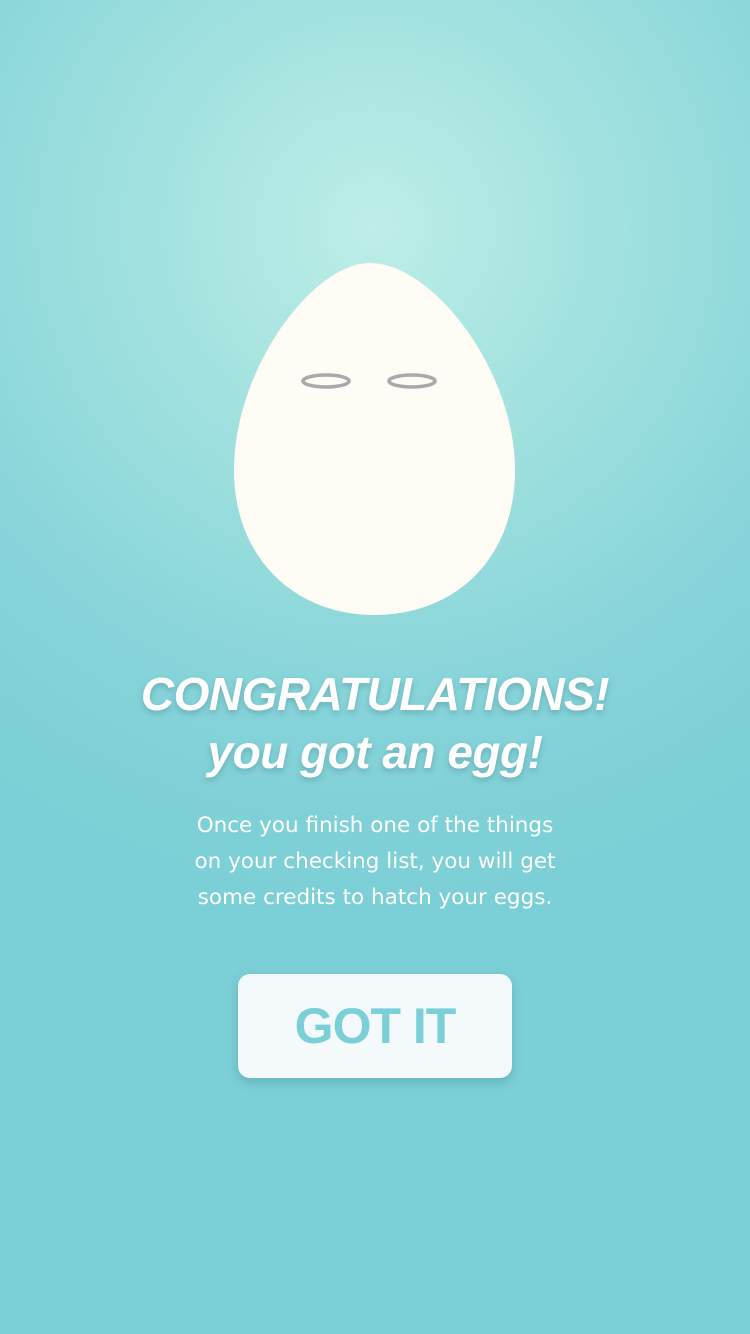 This screenshot has height=1334, width=750. What do you see at coordinates (375, 694) in the screenshot?
I see `headline-congratulations: CONGRATULATIONS!` at bounding box center [375, 694].